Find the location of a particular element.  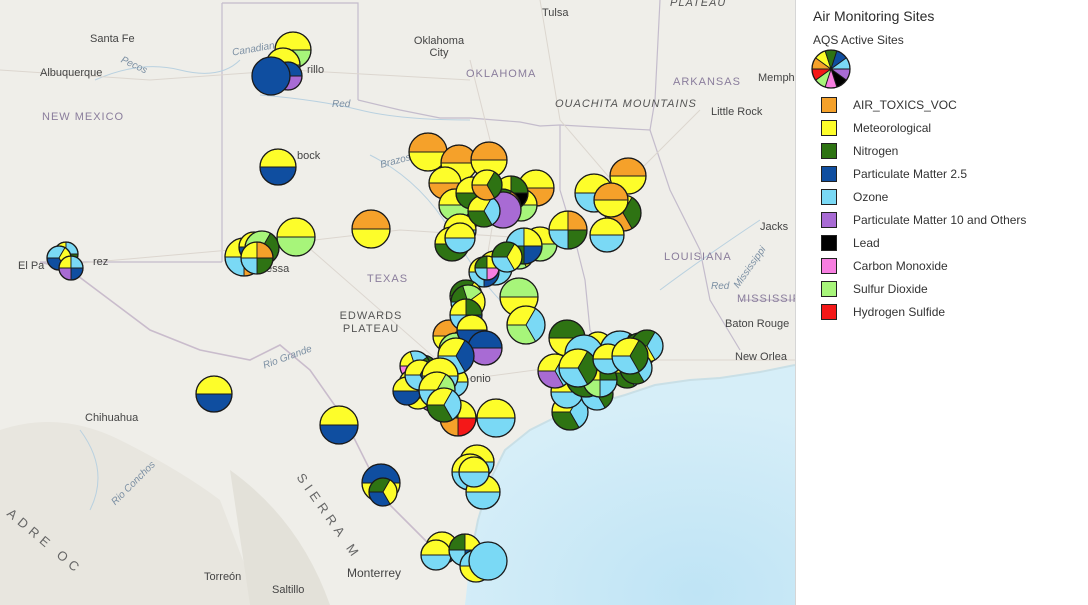

legend-subtitle: AQS Active Sites is located at coordinates (858, 40).